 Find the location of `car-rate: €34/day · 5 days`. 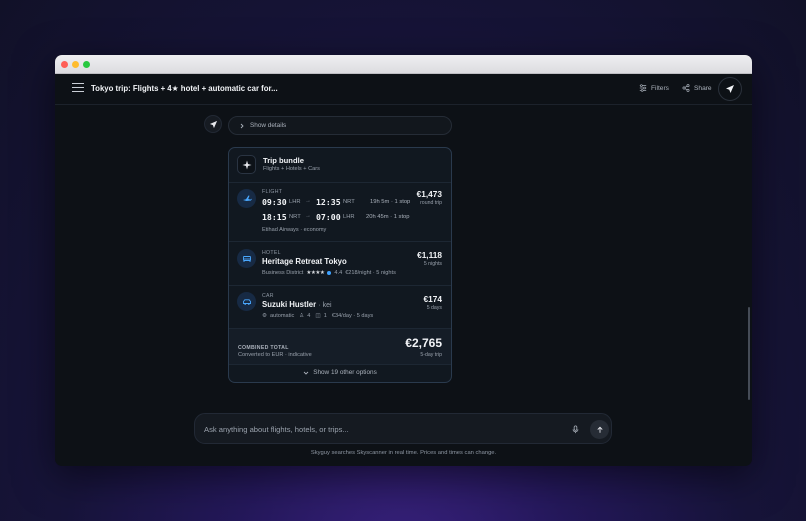

car-rate: €34/day · 5 days is located at coordinates (352, 316).